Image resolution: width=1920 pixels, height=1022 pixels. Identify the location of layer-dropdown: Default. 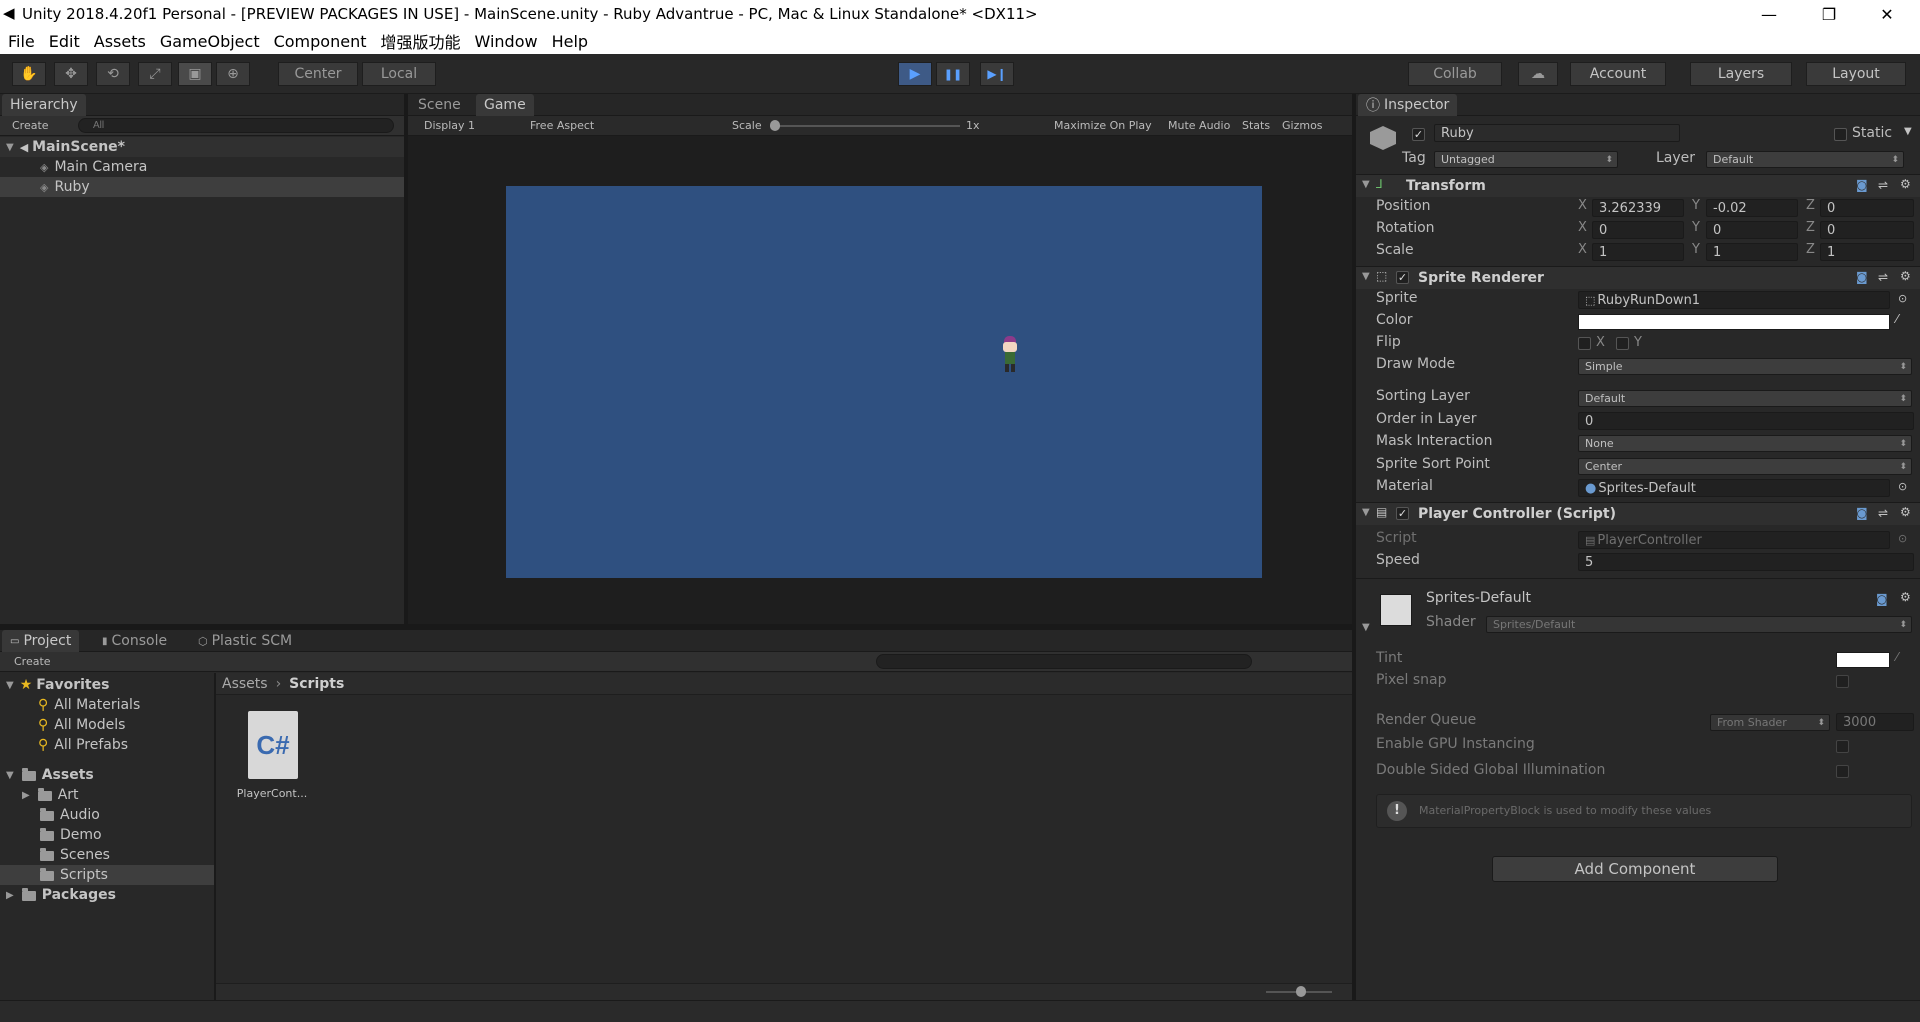
(1805, 159).